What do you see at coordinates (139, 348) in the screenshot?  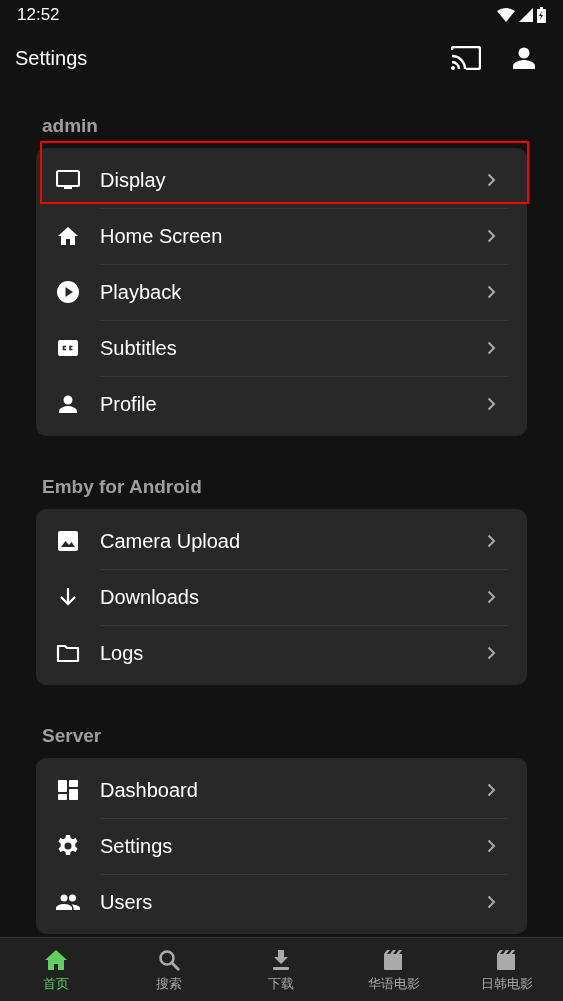 I see `item-label: Subtitles` at bounding box center [139, 348].